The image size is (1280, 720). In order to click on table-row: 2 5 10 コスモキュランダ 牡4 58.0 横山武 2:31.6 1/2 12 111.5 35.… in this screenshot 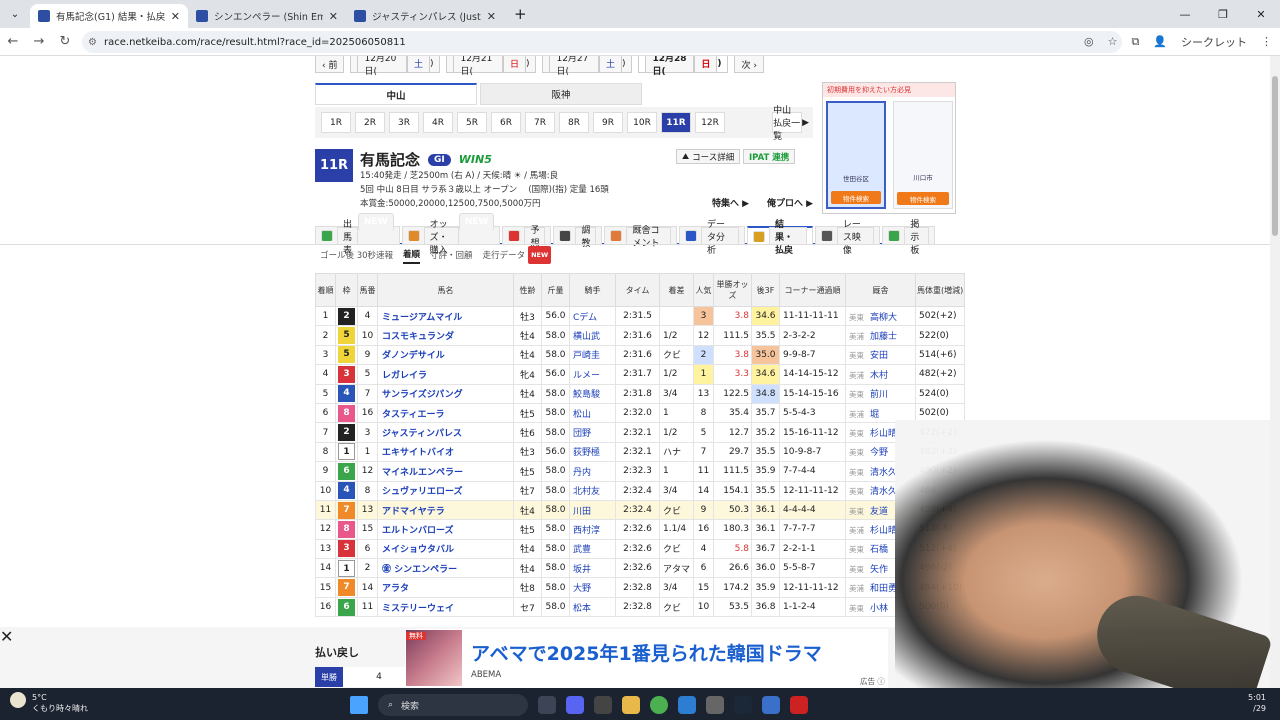, I will do `click(640, 335)`.